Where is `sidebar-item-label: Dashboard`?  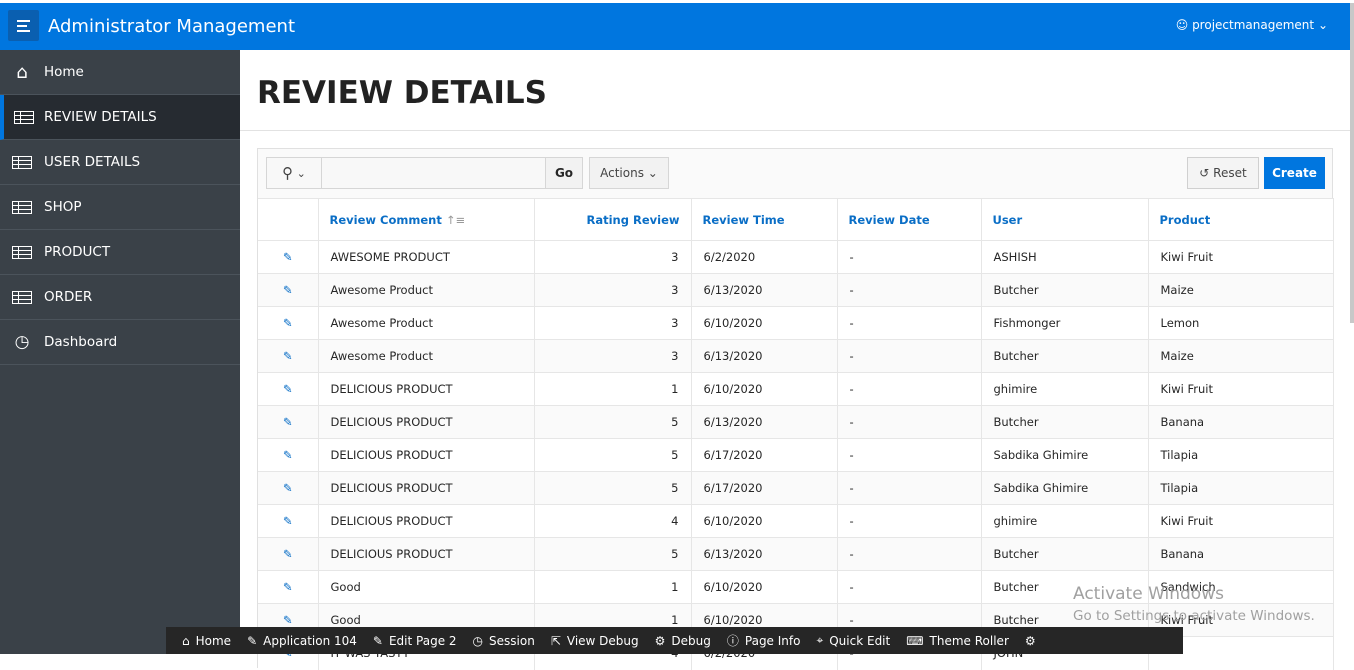 sidebar-item-label: Dashboard is located at coordinates (81, 342).